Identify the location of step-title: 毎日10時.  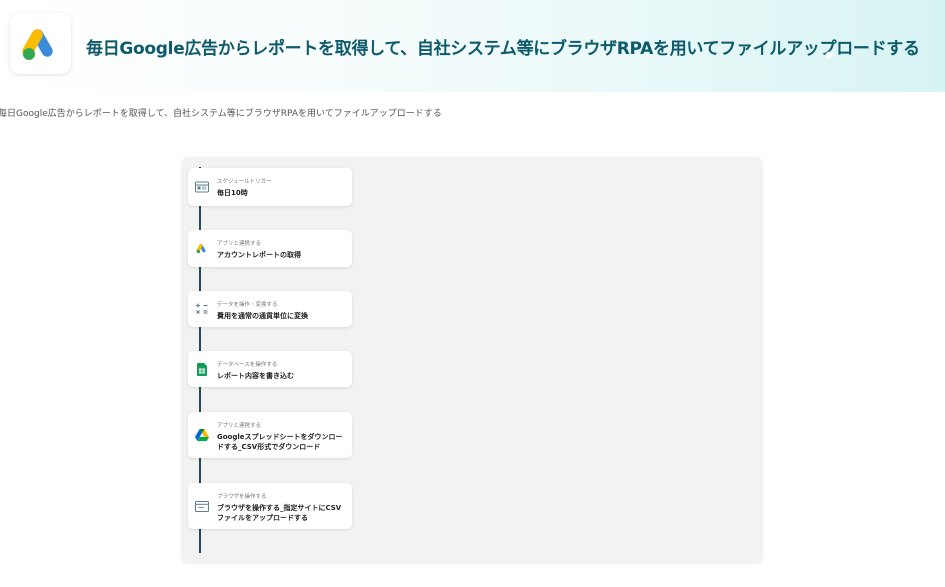
(232, 193).